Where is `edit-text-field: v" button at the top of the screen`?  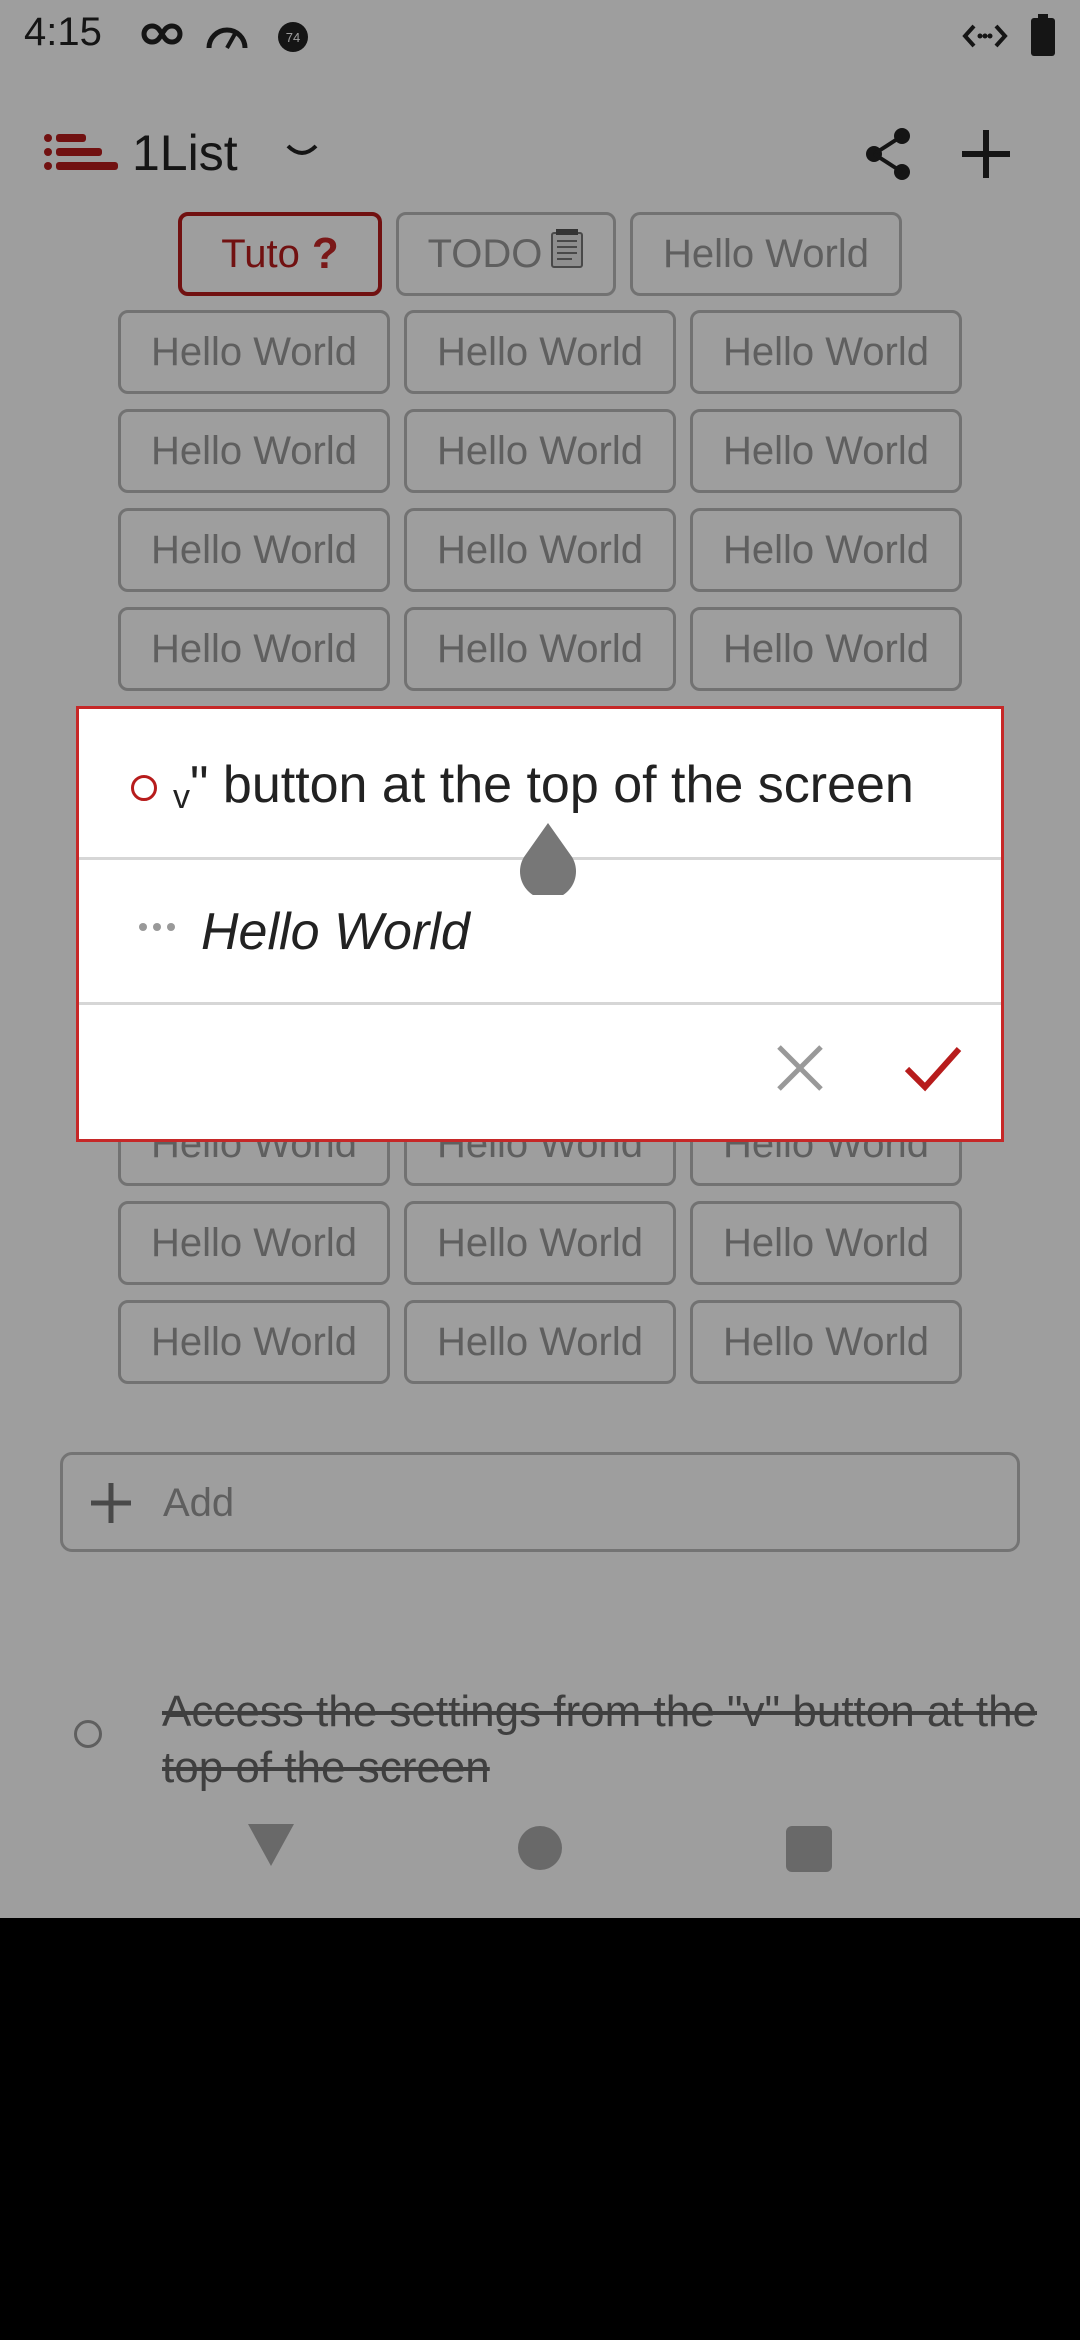 edit-text-field: v" button at the top of the screen is located at coordinates (543, 786).